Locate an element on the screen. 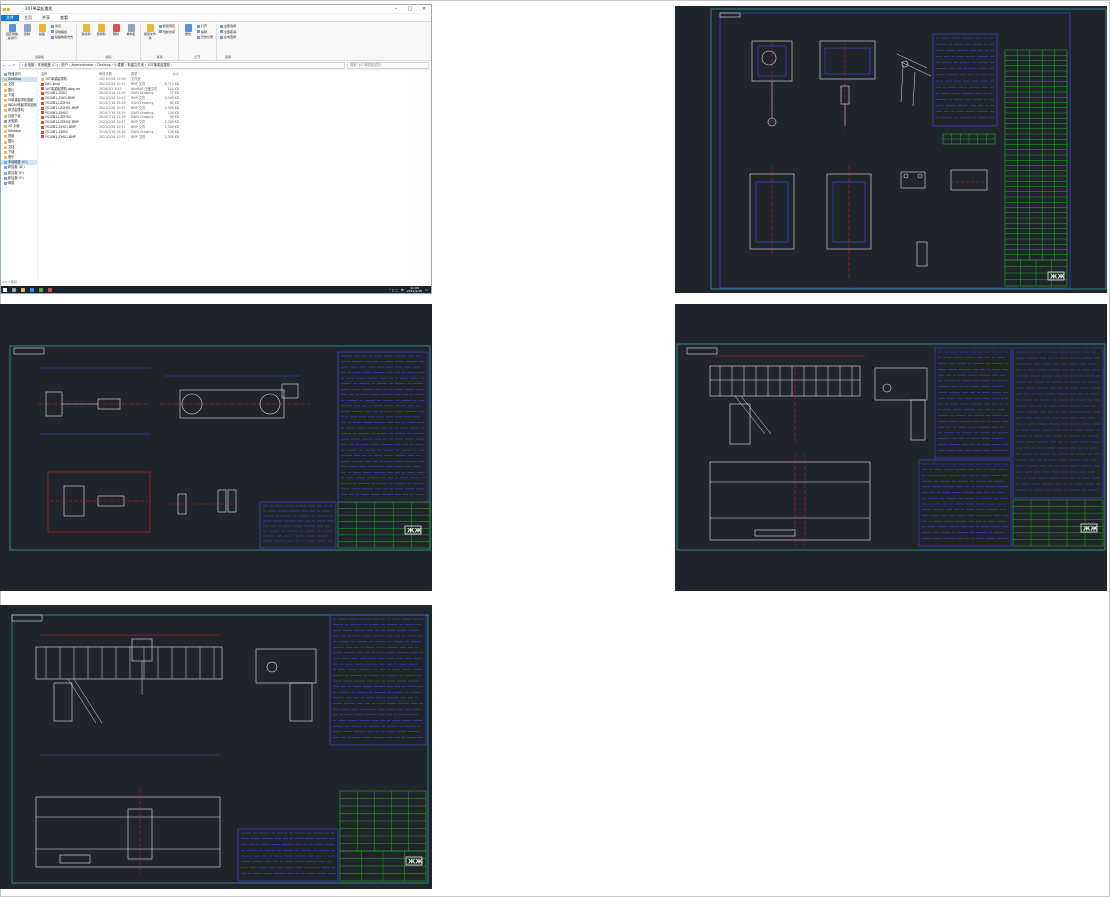 This screenshot has width=1110, height=897. browser-icon is located at coordinates (31, 290).